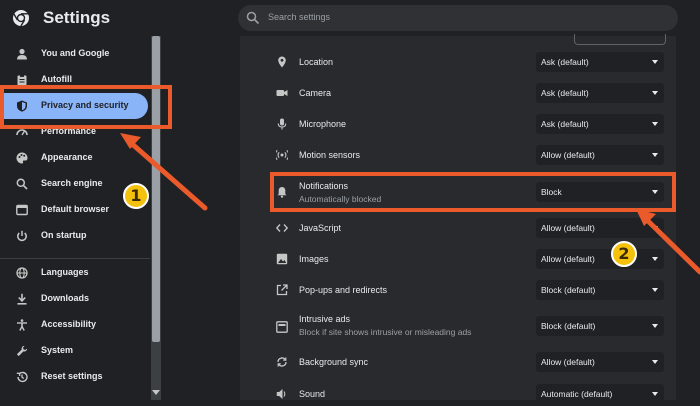 Image resolution: width=700 pixels, height=406 pixels. I want to click on arrow-2-icon, so click(668, 242).